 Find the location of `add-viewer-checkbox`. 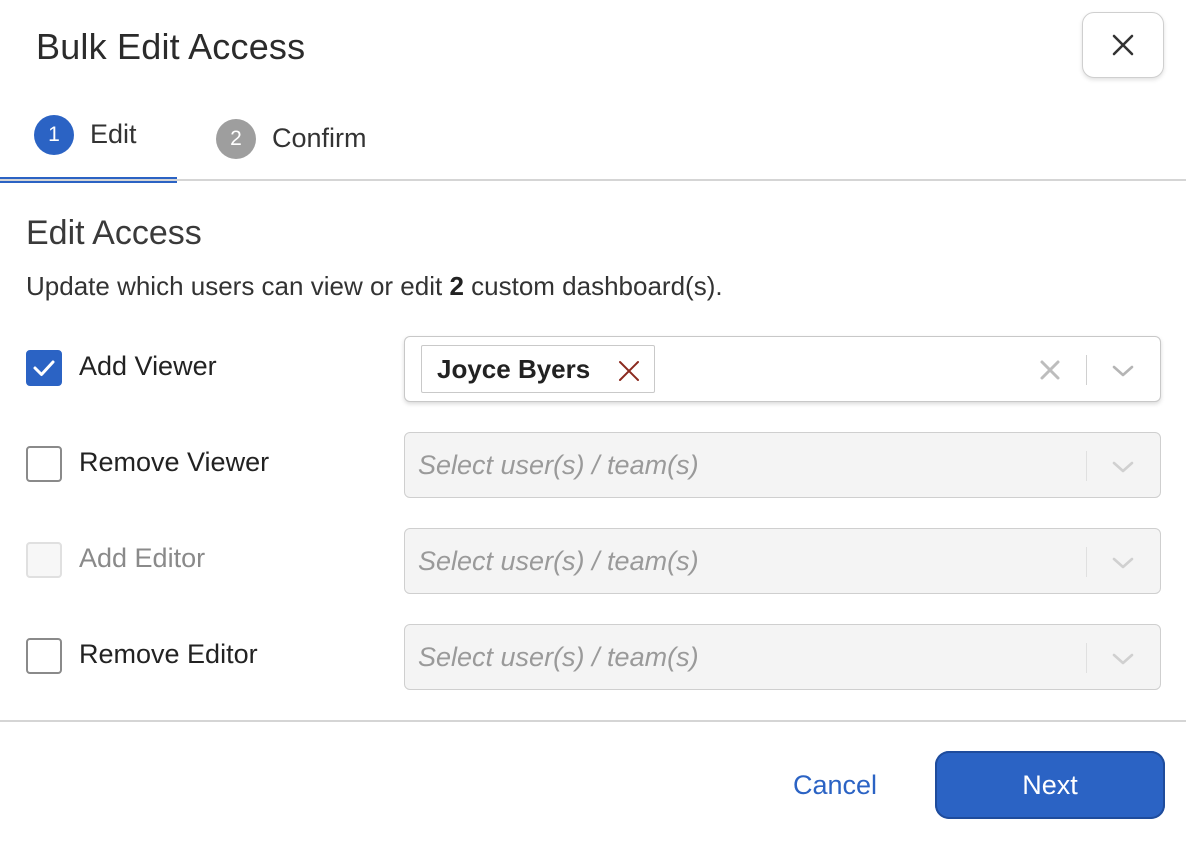

add-viewer-checkbox is located at coordinates (44, 368).